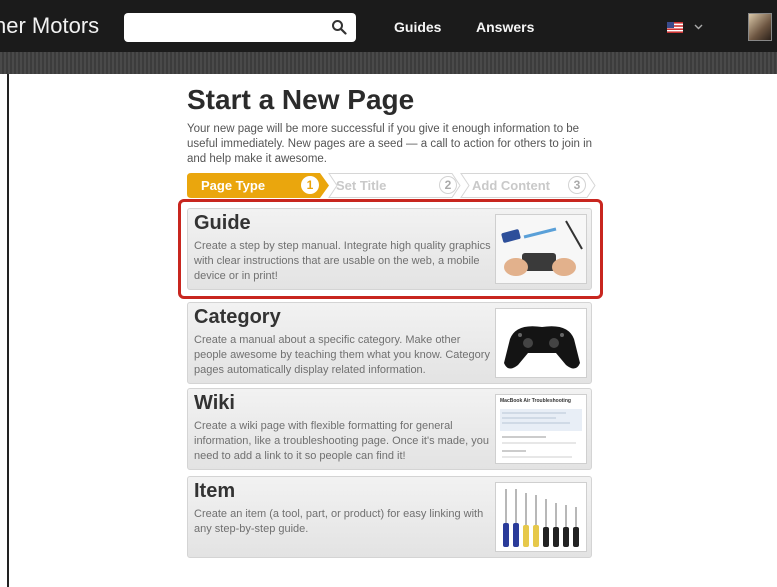 The image size is (777, 587). I want to click on search-box, so click(240, 27).